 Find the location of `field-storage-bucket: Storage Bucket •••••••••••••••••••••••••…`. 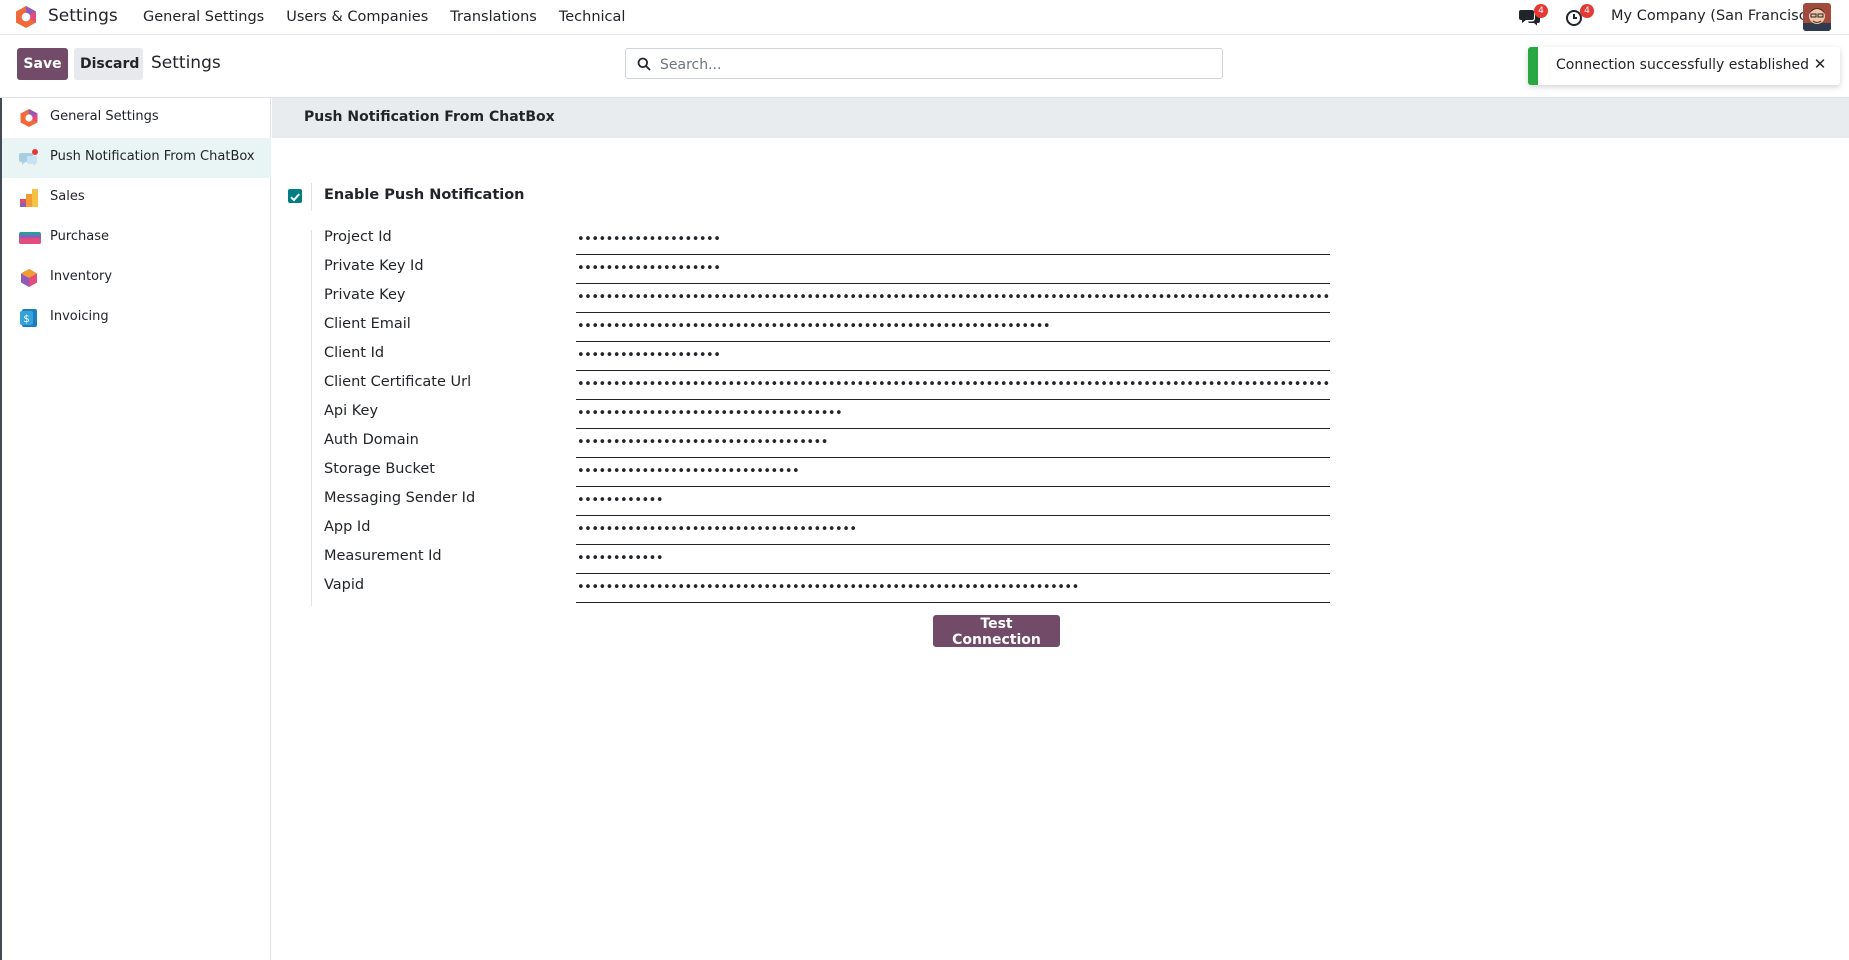

field-storage-bucket: Storage Bucket •••••••••••••••••••••••••… is located at coordinates (827, 472).